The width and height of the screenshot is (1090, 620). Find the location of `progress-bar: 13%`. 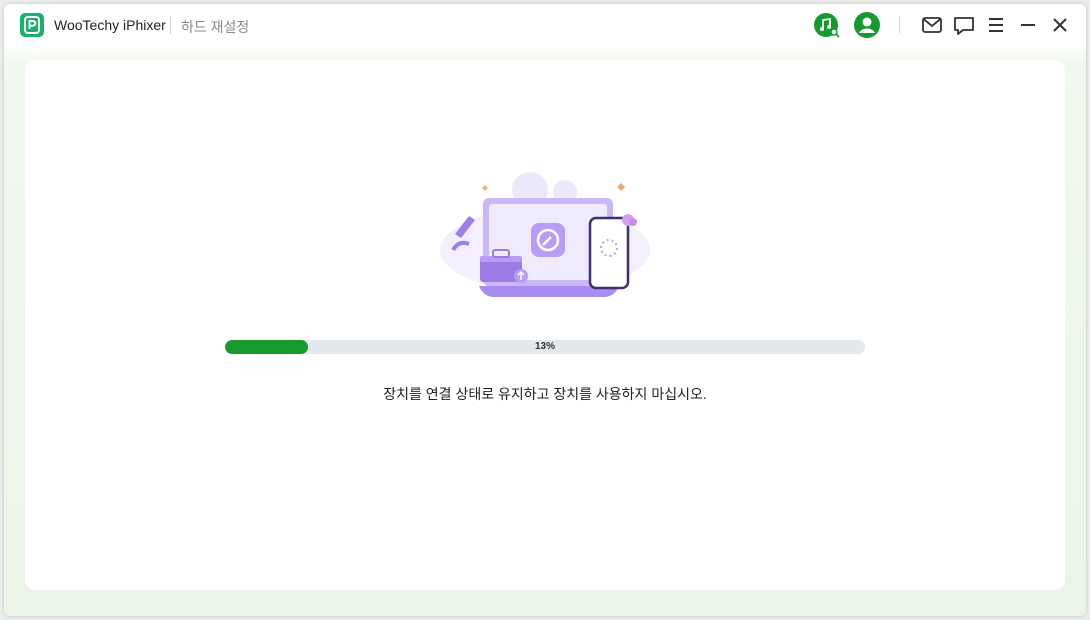

progress-bar: 13% is located at coordinates (545, 347).